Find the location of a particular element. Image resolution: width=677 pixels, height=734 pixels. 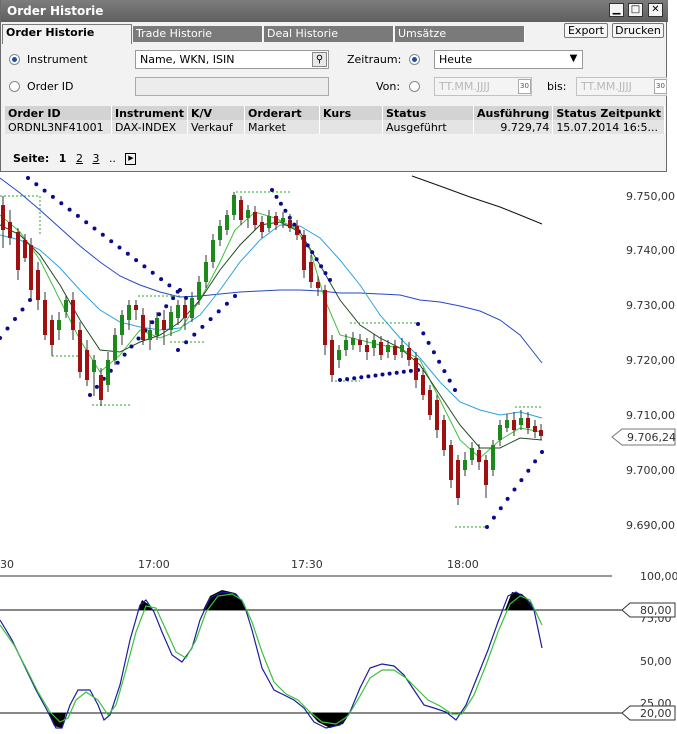

pagination: Seite: 1 2 3 .. ▶ is located at coordinates (77, 158).